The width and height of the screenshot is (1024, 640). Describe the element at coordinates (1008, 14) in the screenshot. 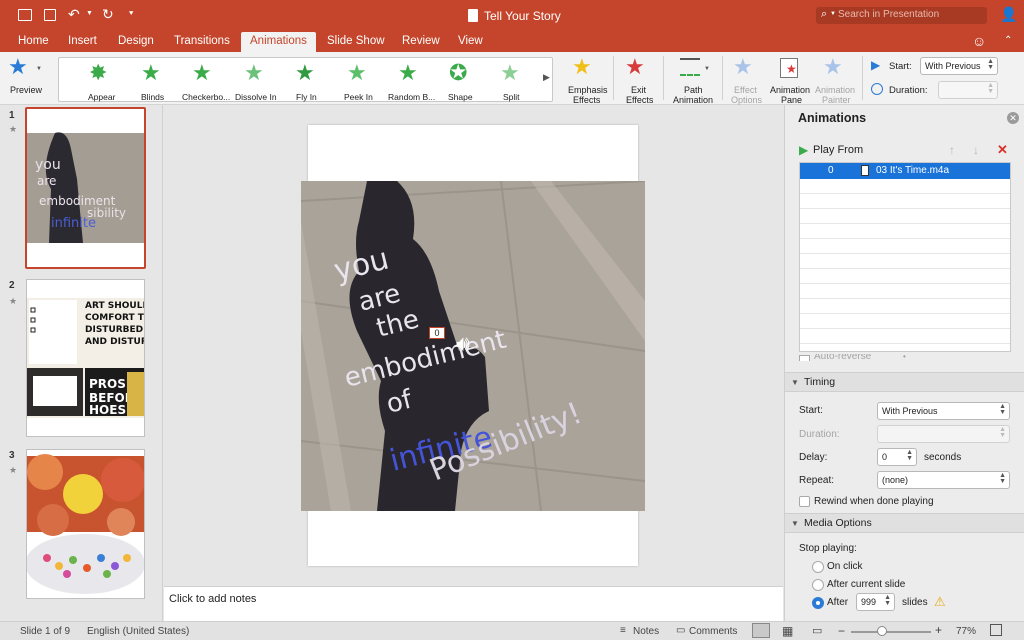

I see `share-icon: 👤` at that location.